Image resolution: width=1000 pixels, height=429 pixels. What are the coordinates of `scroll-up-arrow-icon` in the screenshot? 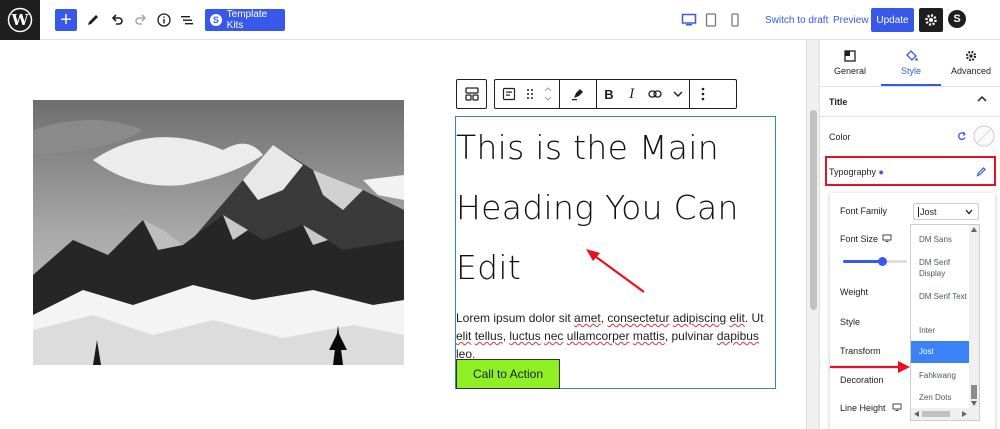 It's located at (974, 229).